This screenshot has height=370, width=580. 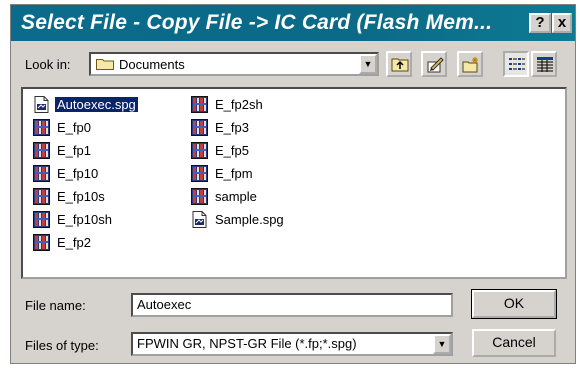 I want to click on files-of-type-label-text: Files of type:, so click(x=62, y=345).